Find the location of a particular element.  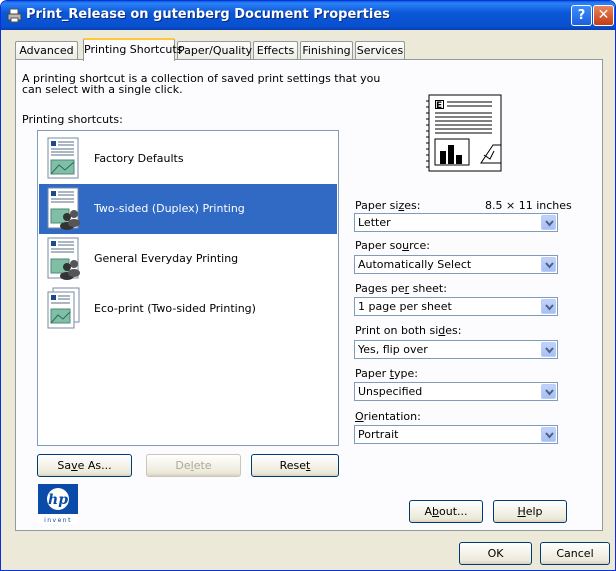

label-text: rce: is located at coordinates (419, 245).